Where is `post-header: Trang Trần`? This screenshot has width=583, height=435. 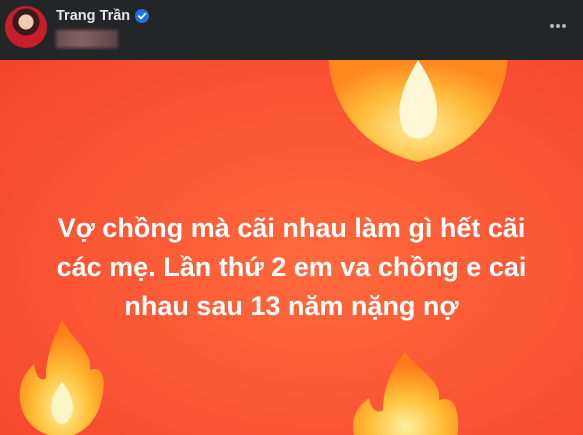
post-header: Trang Trần is located at coordinates (291, 30).